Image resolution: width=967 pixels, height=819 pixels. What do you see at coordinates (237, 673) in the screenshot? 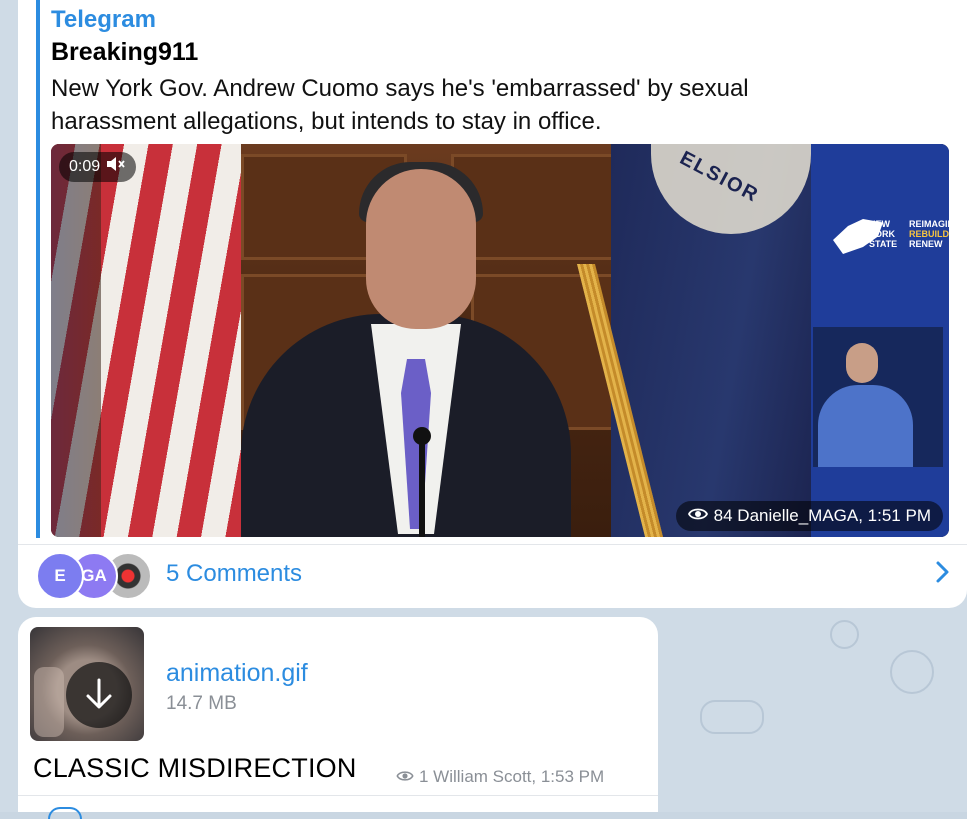
I see `file-name: animation.gif` at bounding box center [237, 673].